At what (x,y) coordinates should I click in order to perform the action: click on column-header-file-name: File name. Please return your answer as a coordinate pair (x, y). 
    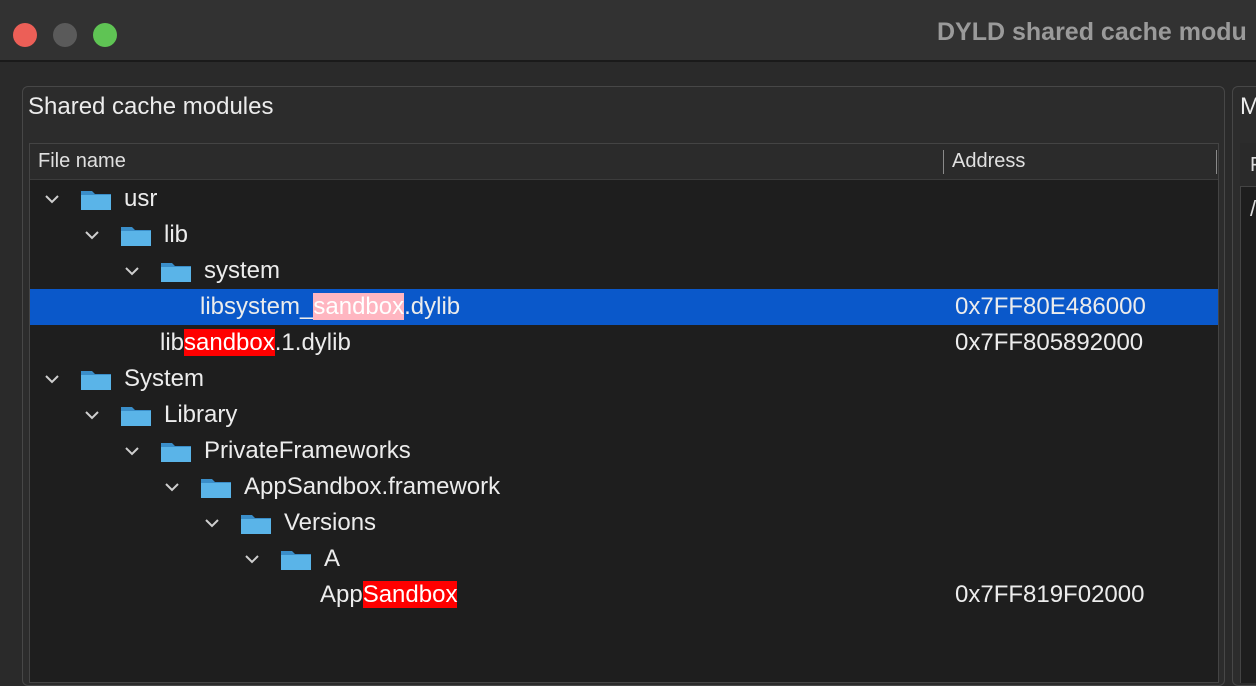
    Looking at the image, I should click on (82, 161).